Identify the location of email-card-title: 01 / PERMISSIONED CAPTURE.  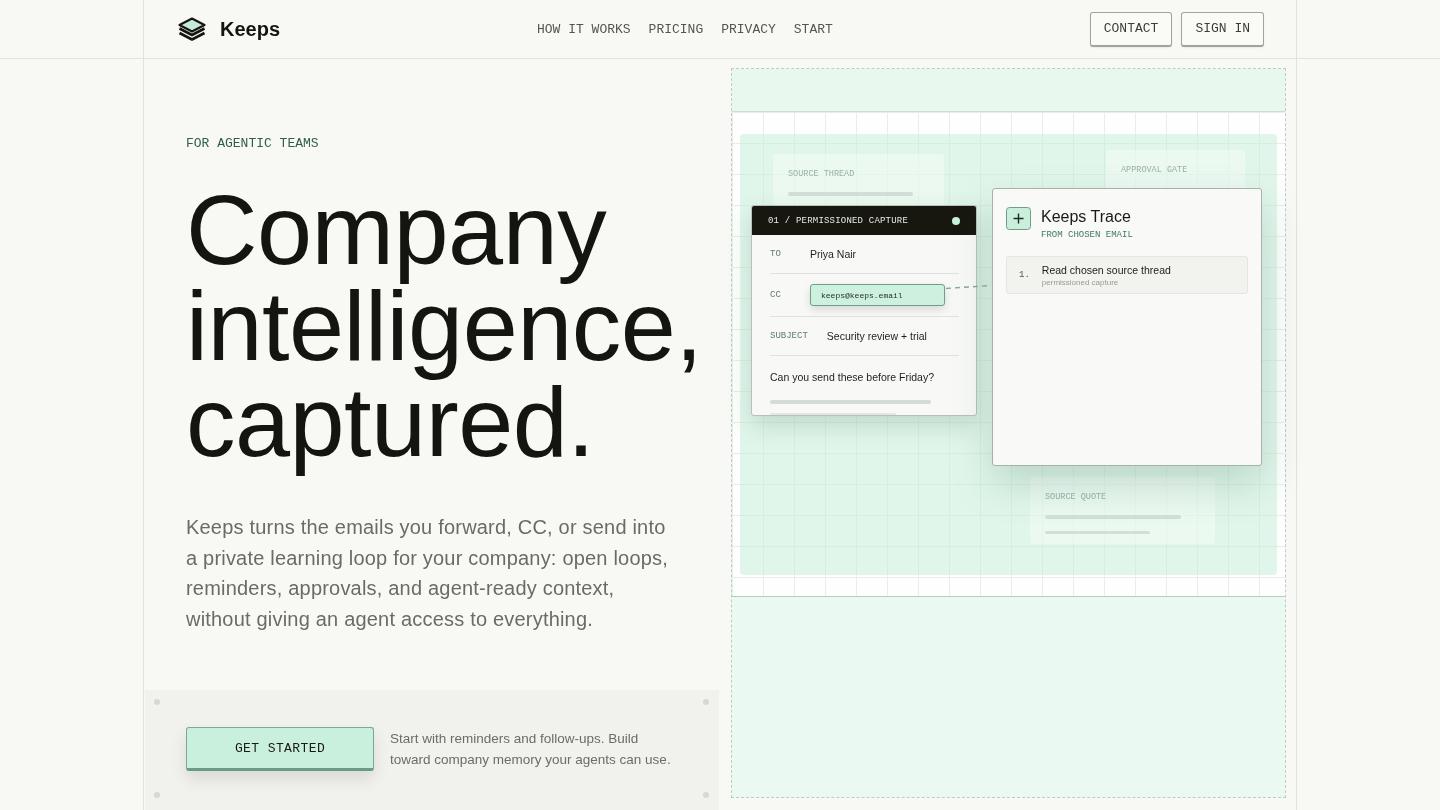
(838, 220).